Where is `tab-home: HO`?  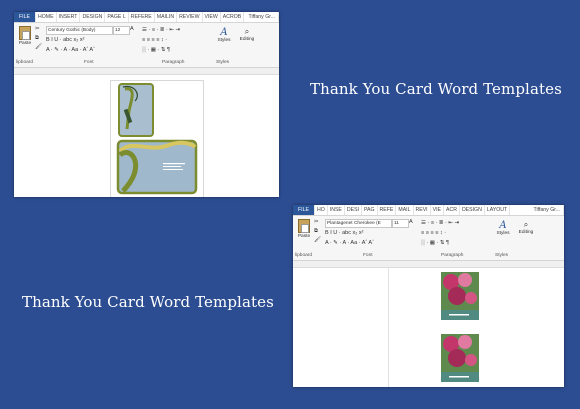 tab-home: HO is located at coordinates (321, 210).